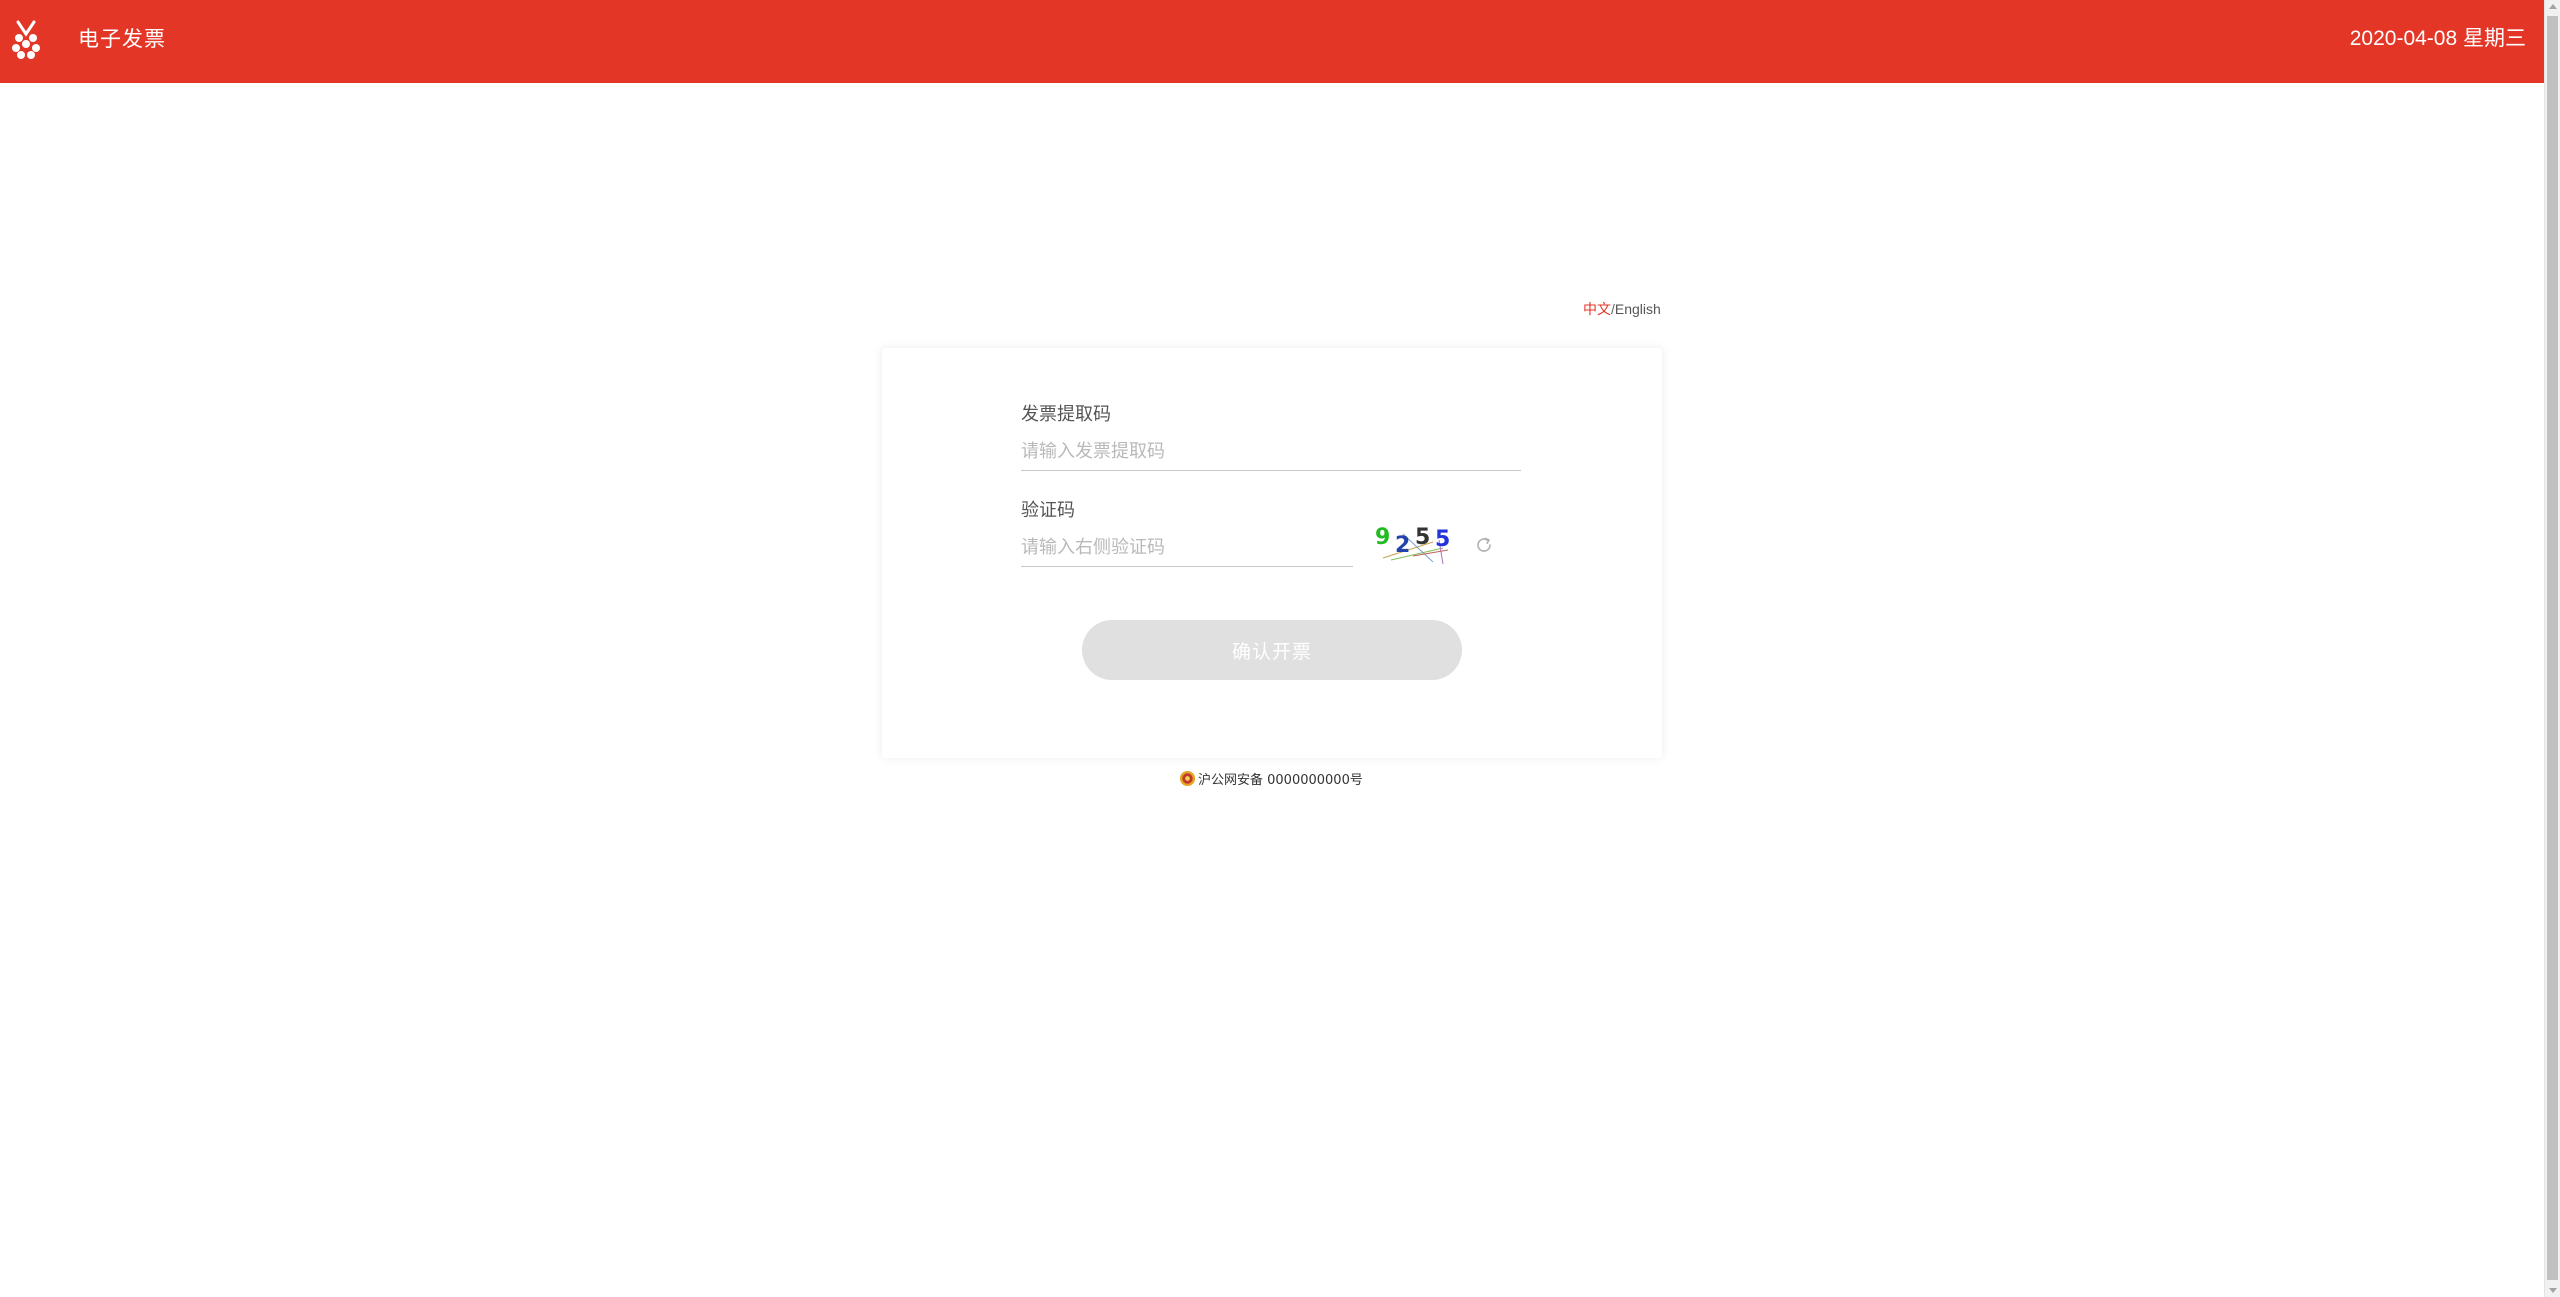 This screenshot has width=2560, height=1297. I want to click on language-switch: 中文/English, so click(1622, 309).